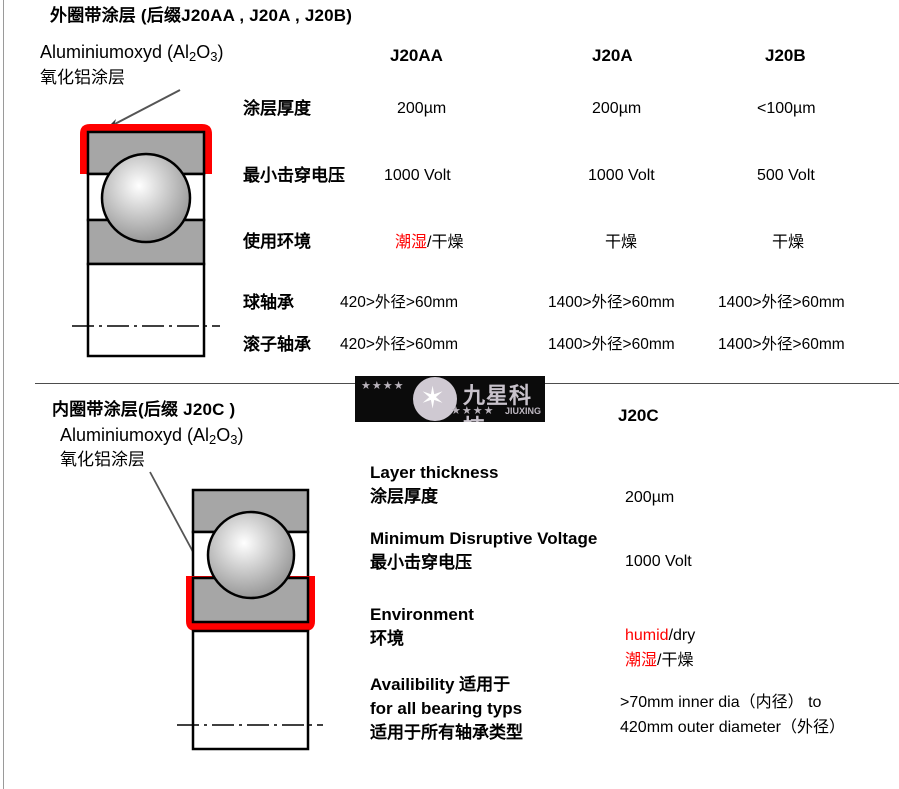 This screenshot has width=899, height=789. I want to click on cell-thickness-j20b: <100µm, so click(786, 108).